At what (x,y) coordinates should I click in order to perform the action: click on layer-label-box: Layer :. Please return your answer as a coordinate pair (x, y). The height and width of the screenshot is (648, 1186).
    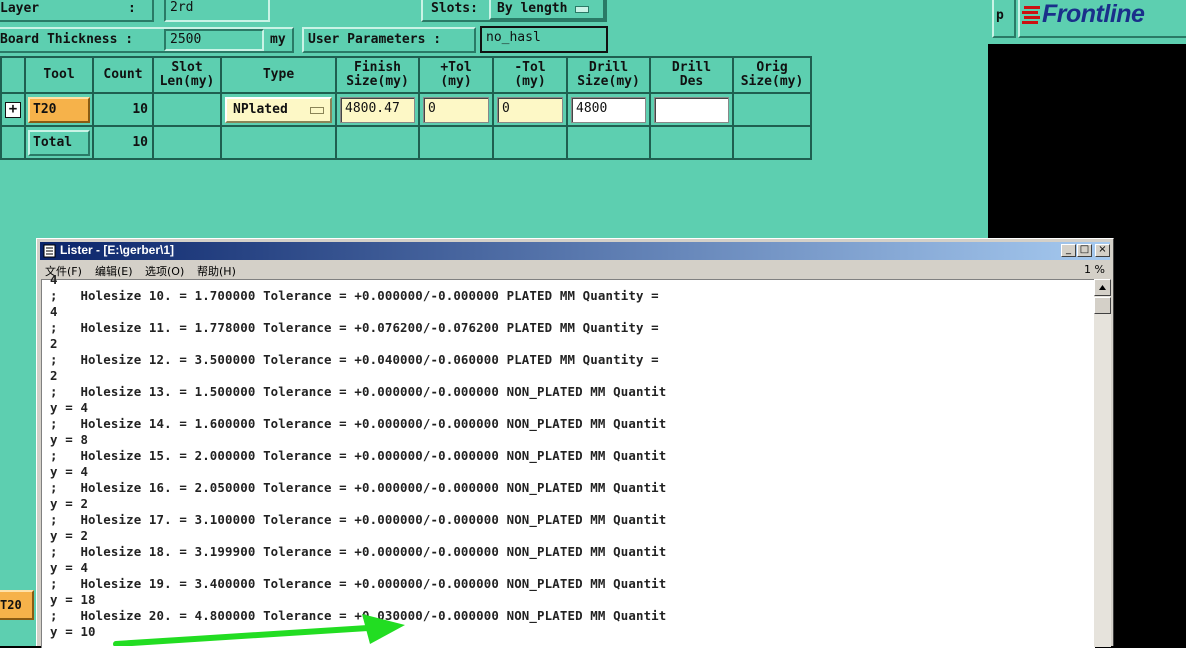
    Looking at the image, I should click on (77, 11).